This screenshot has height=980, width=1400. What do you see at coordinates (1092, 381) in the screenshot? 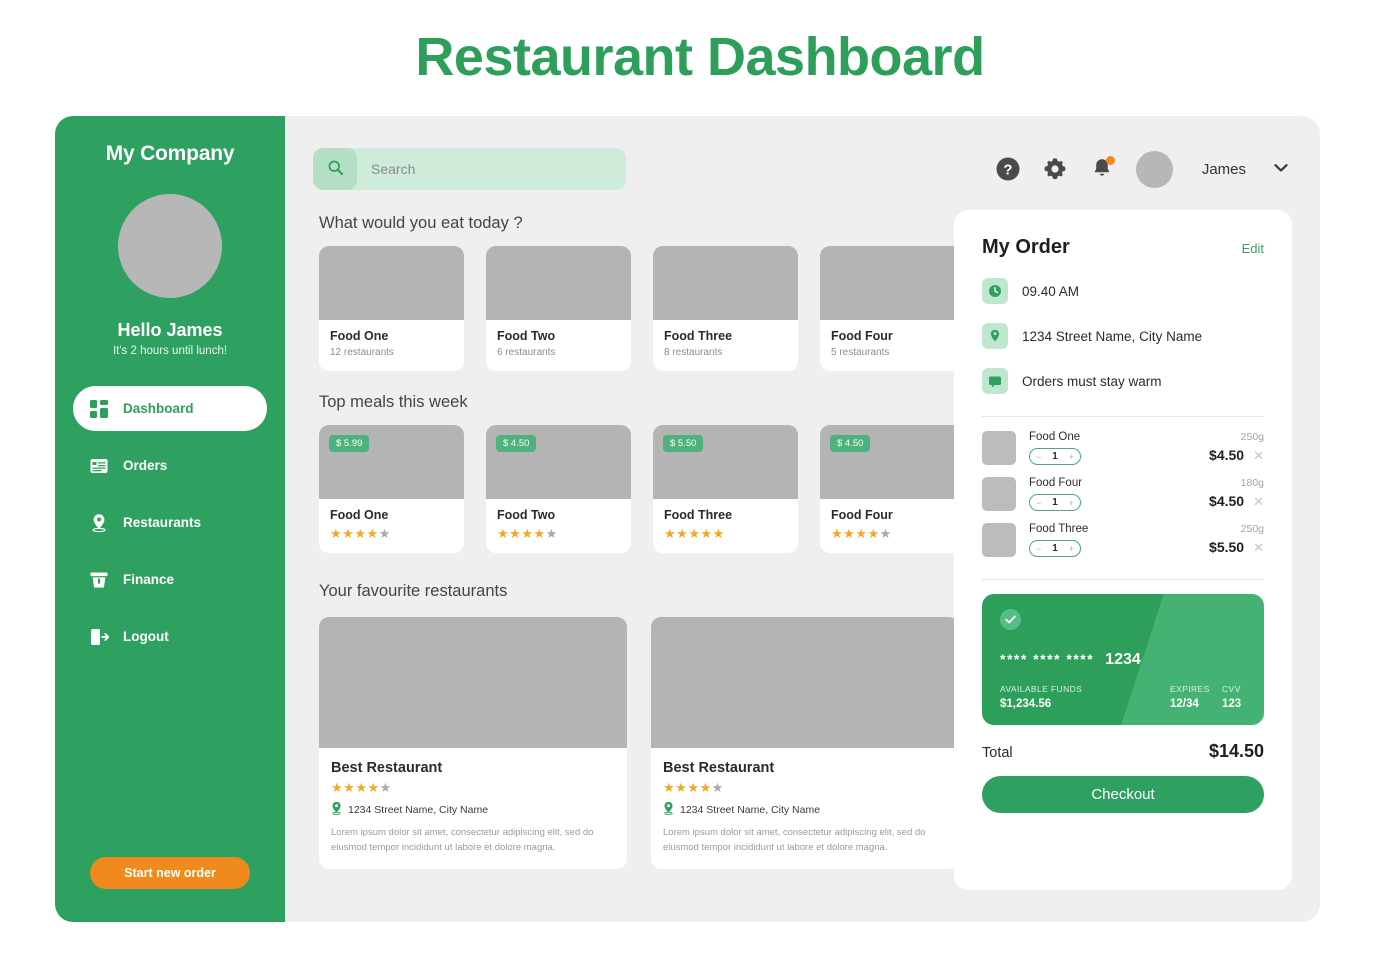
I see `order-note: Orders must stay warm` at bounding box center [1092, 381].